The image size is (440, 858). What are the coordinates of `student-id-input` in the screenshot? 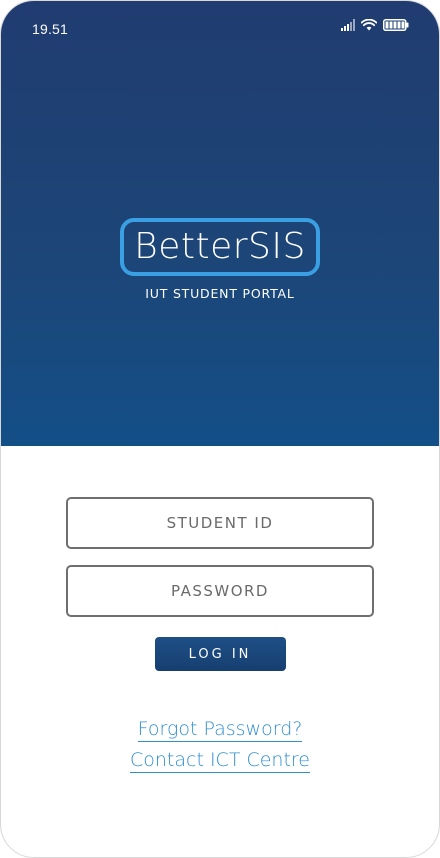 It's located at (220, 523).